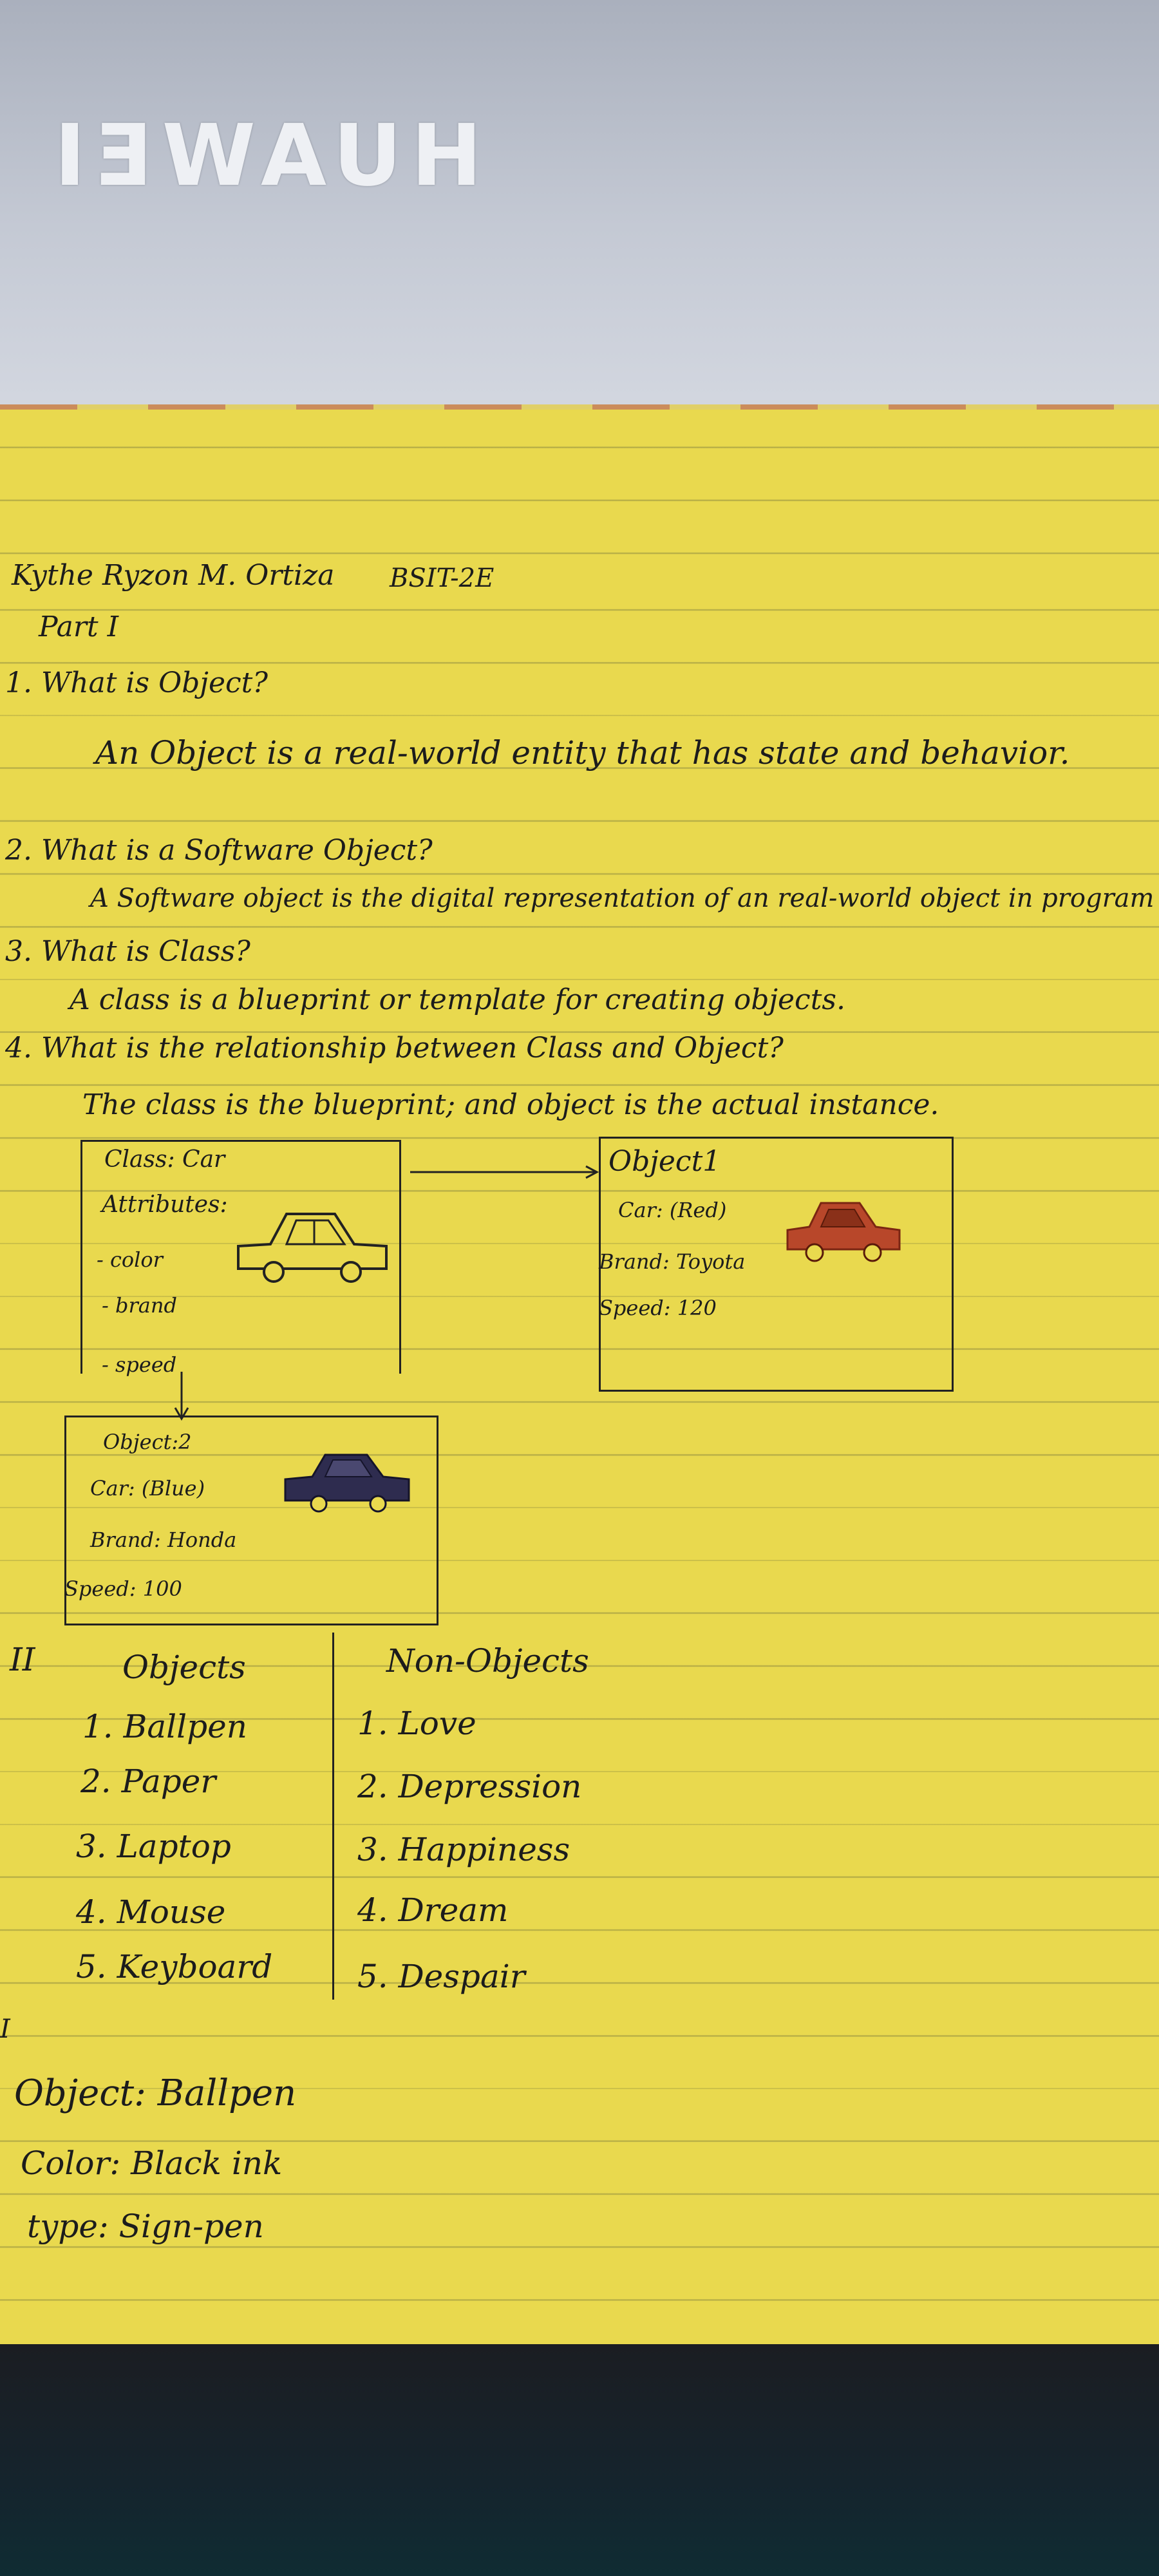 The image size is (1159, 2576). Describe the element at coordinates (416, 1723) in the screenshot. I see `non-objects-item-1: 1. Love` at that location.